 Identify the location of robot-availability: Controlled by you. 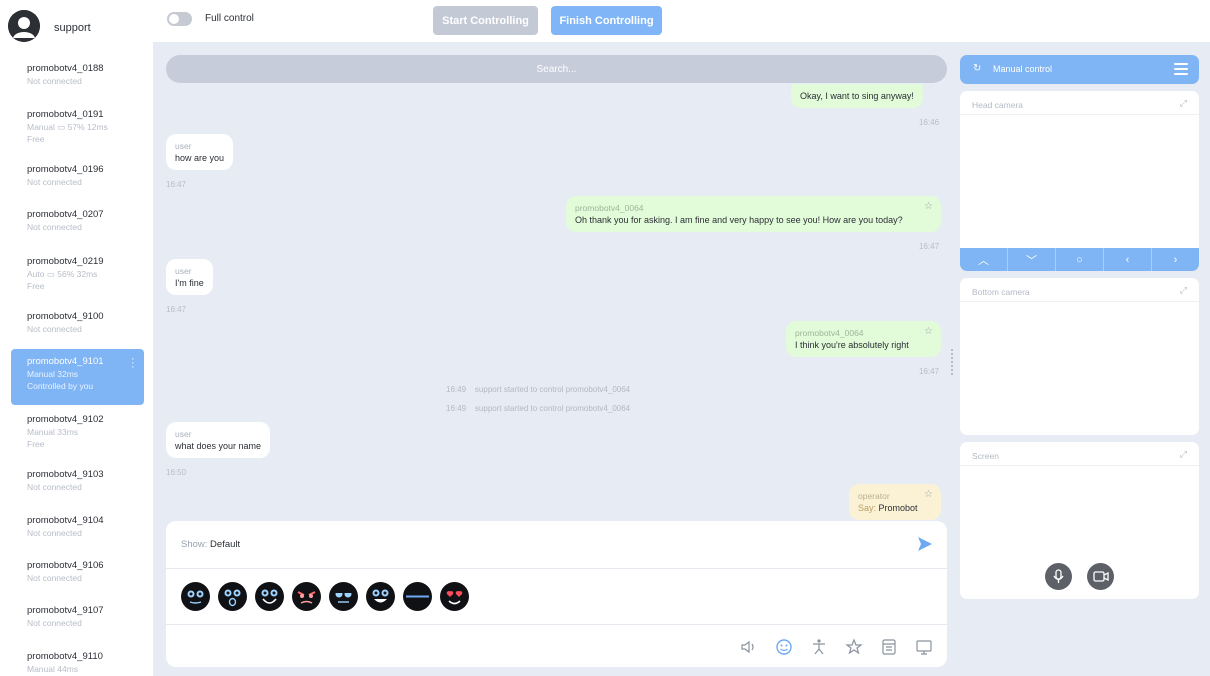
(60, 386).